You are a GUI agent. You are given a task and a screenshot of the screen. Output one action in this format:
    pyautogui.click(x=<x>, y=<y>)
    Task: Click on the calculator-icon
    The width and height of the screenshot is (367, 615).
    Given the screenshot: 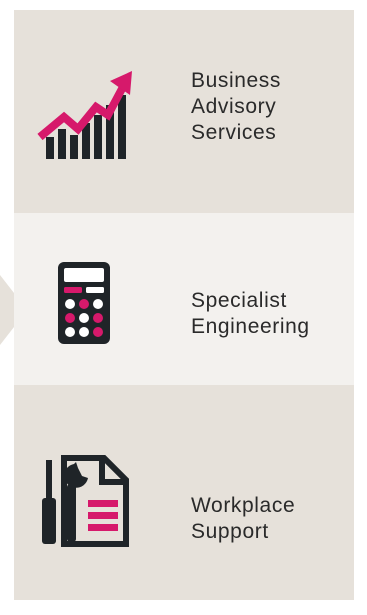 What is the action you would take?
    pyautogui.click(x=84, y=303)
    